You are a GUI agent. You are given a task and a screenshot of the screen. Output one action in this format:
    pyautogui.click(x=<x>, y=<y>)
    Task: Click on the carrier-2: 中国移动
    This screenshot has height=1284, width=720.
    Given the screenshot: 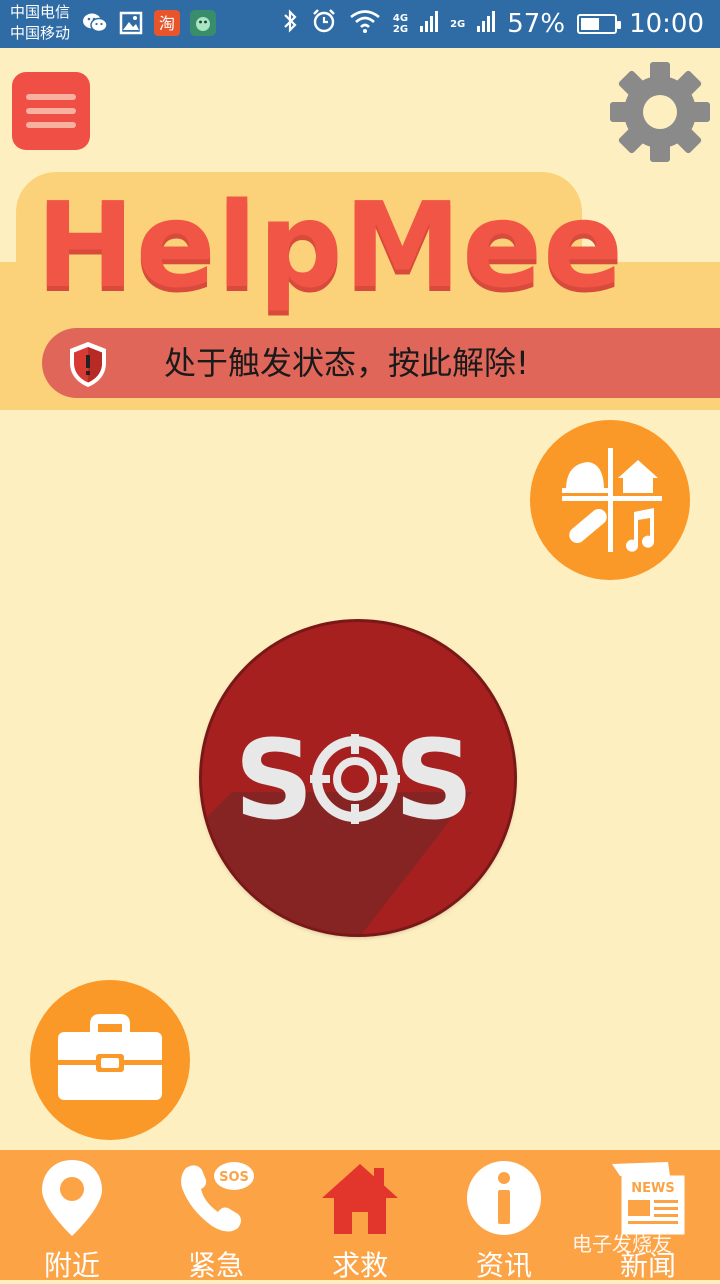 What is the action you would take?
    pyautogui.click(x=40, y=33)
    